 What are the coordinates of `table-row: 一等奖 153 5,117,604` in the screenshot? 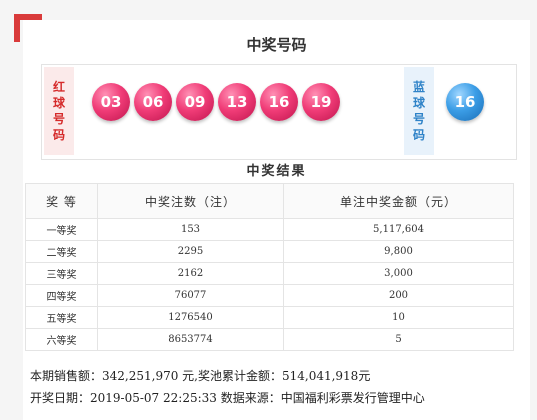 It's located at (269, 229).